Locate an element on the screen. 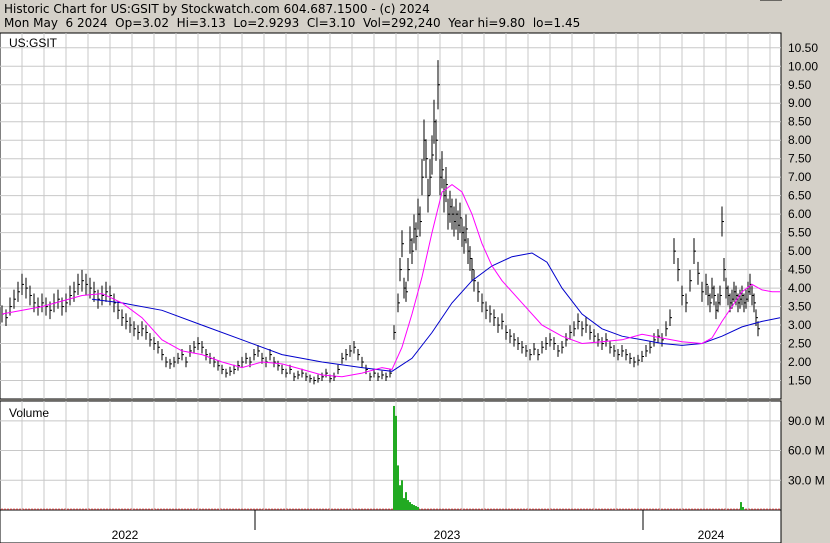  price-tick-label: 9.50 is located at coordinates (800, 85).